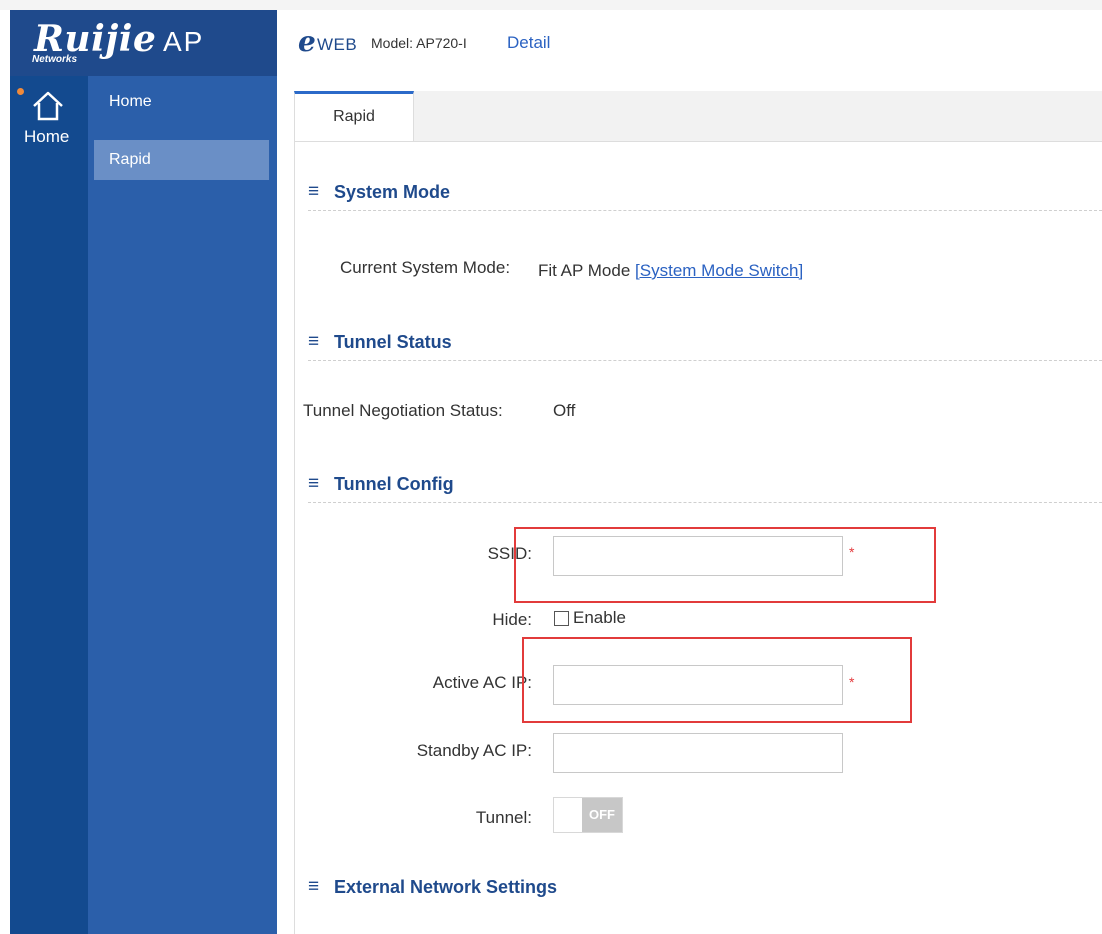  I want to click on active-ac-ip-input, so click(698, 685).